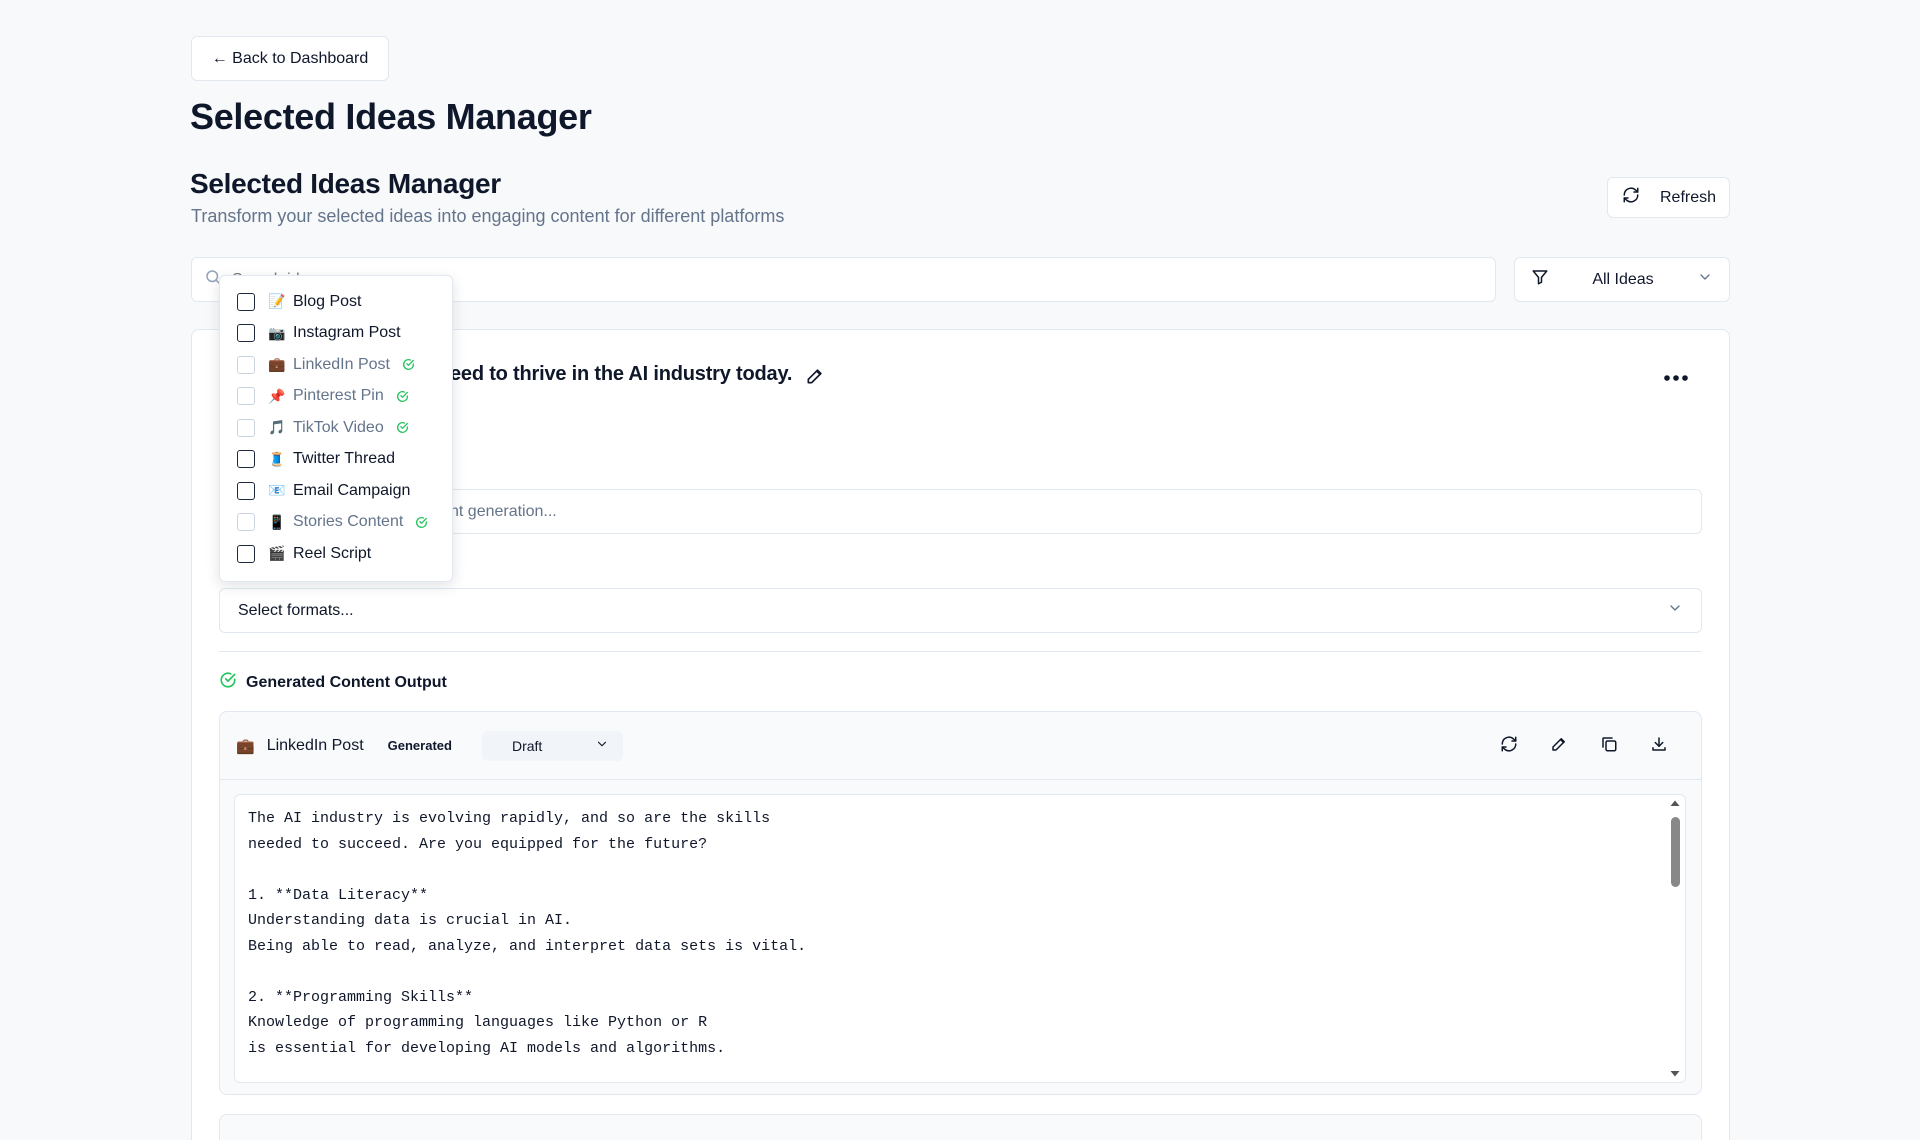  I want to click on refresh-label: Refresh, so click(1688, 197).